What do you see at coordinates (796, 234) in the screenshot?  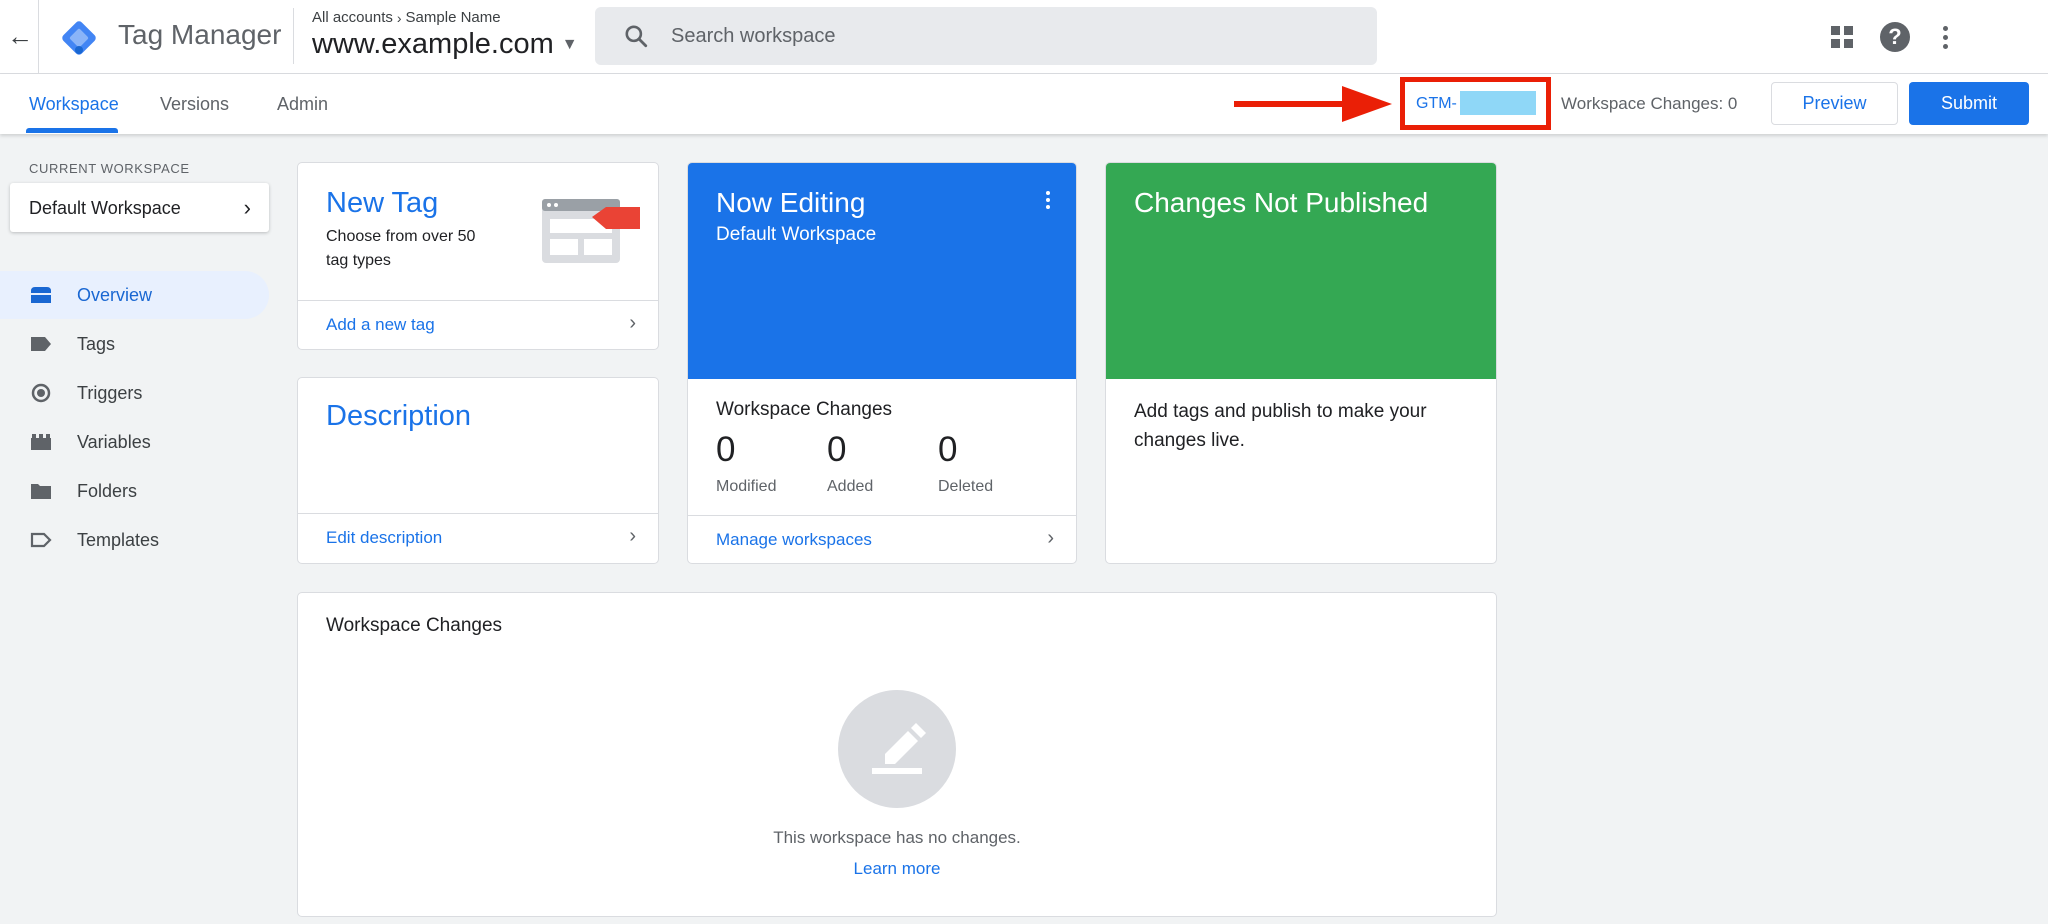 I see `now-editing-workspace: Default Workspace` at bounding box center [796, 234].